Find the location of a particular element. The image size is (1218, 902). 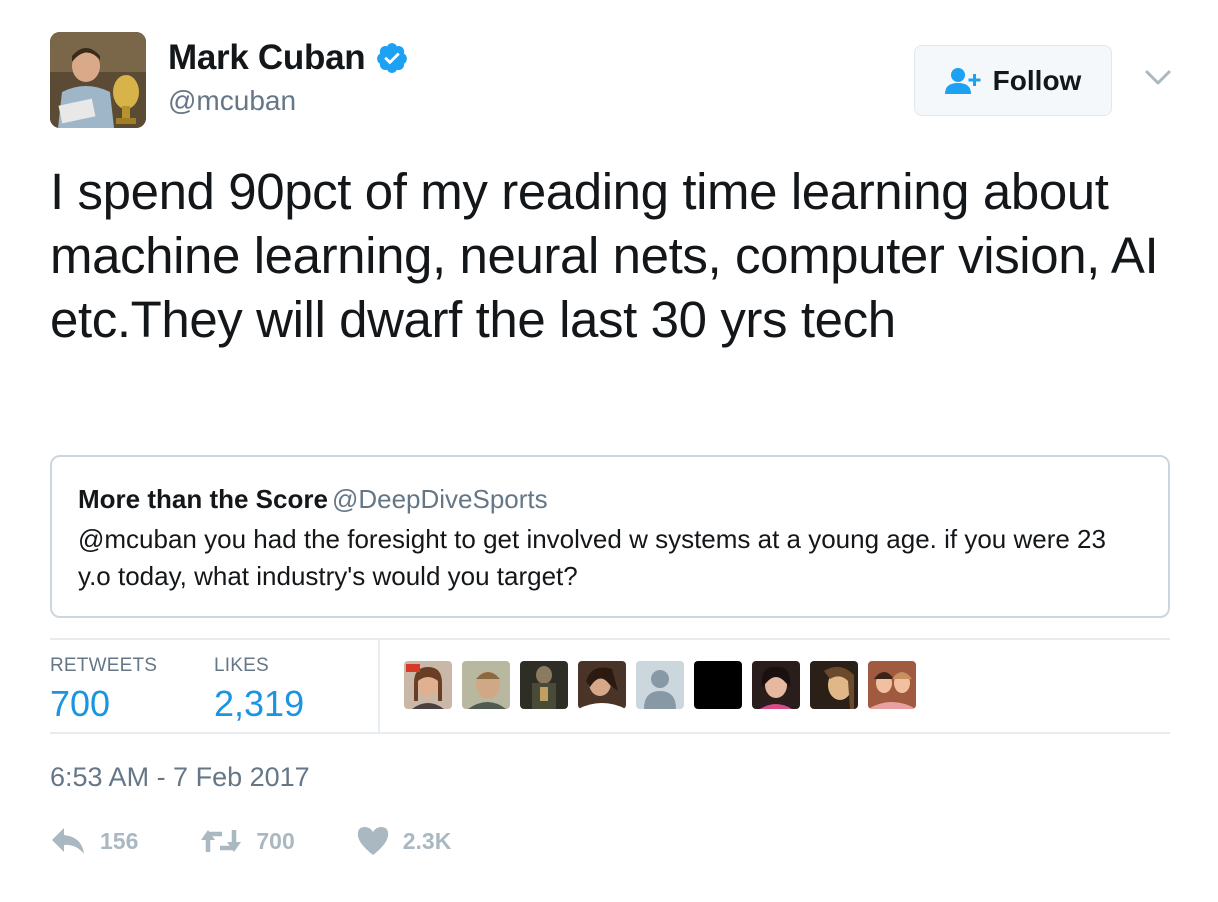

retweets-stat: RETWEETS 700 is located at coordinates (103, 690).